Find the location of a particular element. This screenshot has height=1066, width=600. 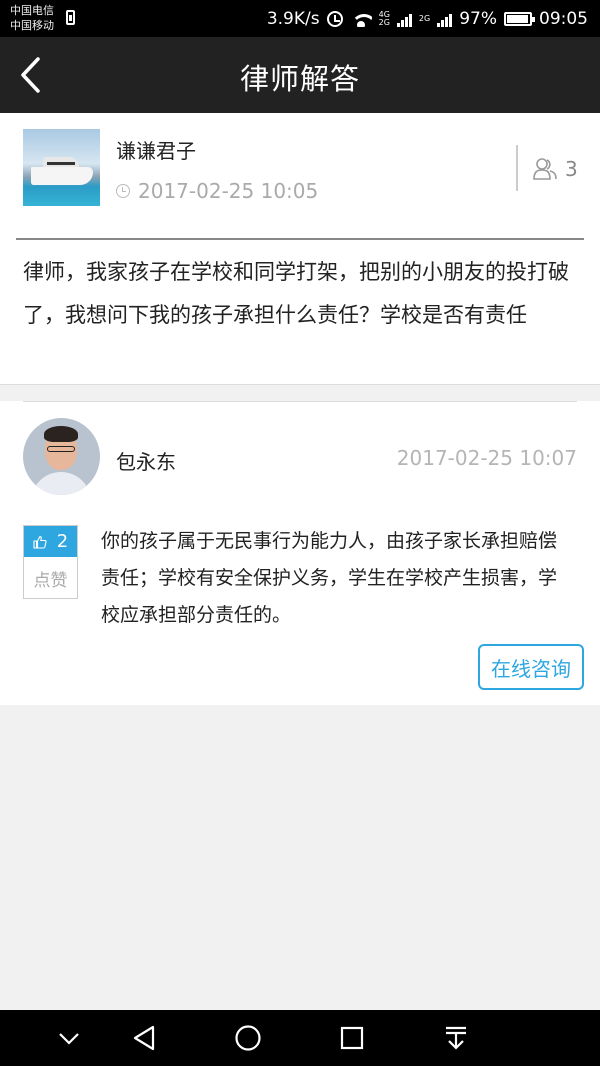

sim-card-icon is located at coordinates (70, 17).